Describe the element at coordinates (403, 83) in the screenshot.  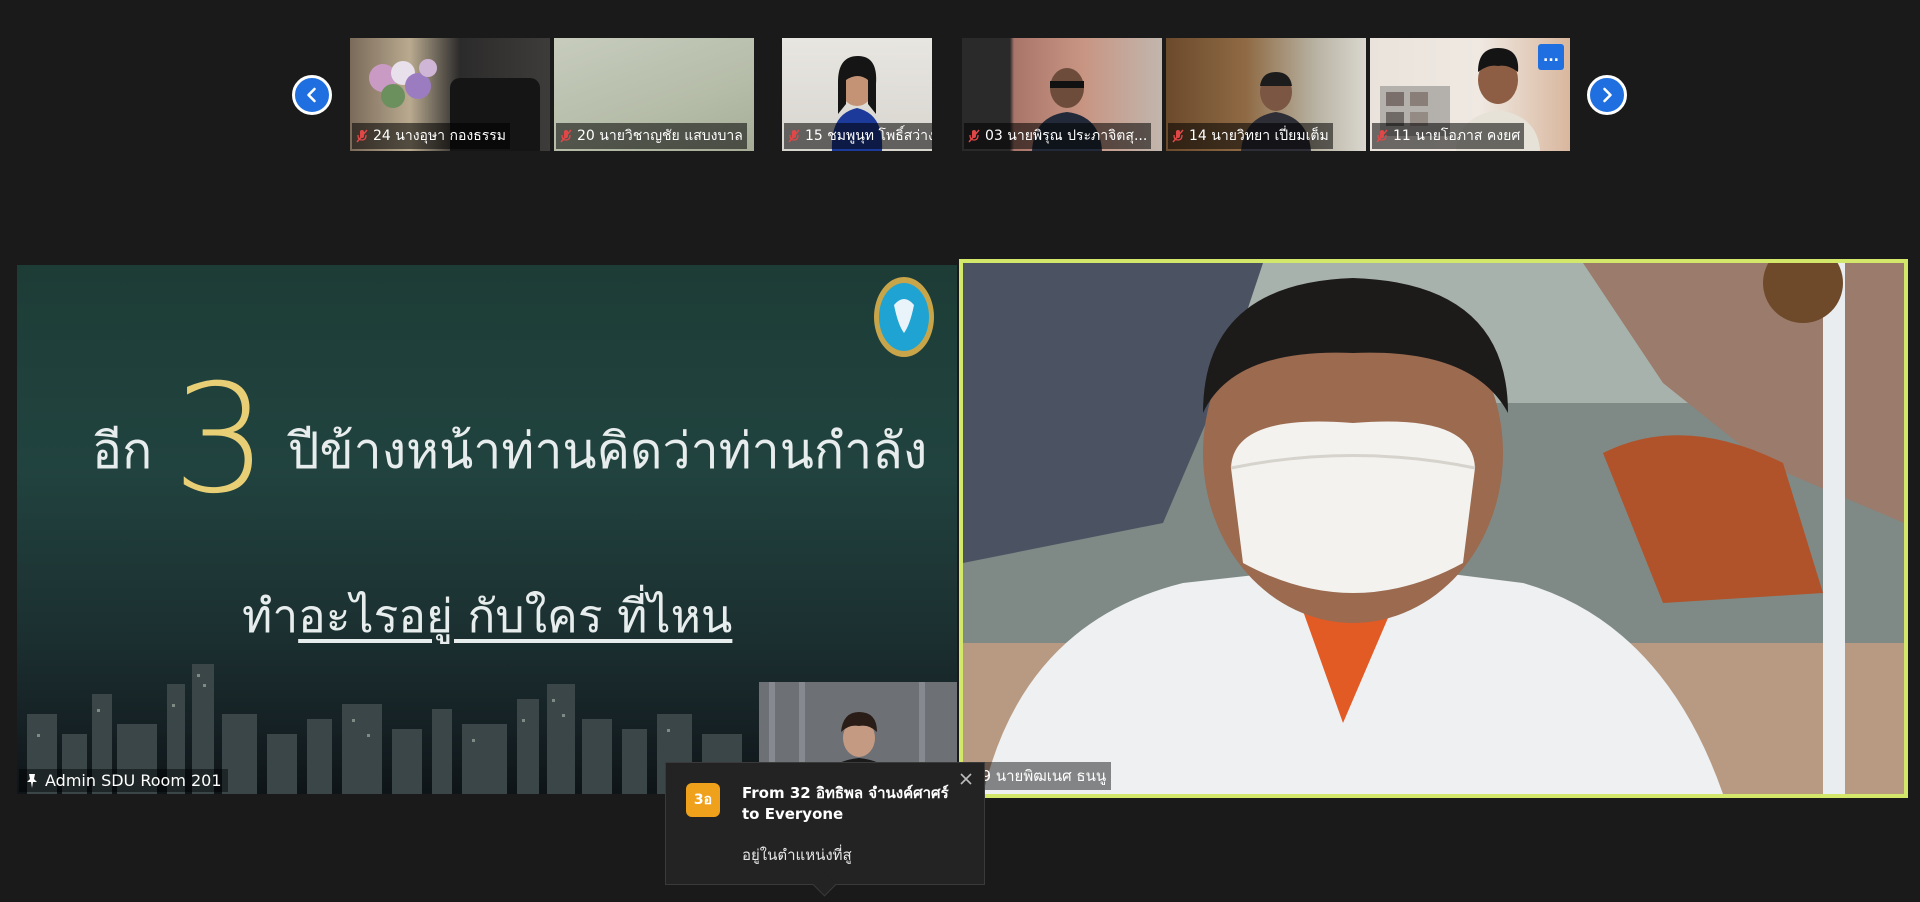
I see `flower-bouquet` at that location.